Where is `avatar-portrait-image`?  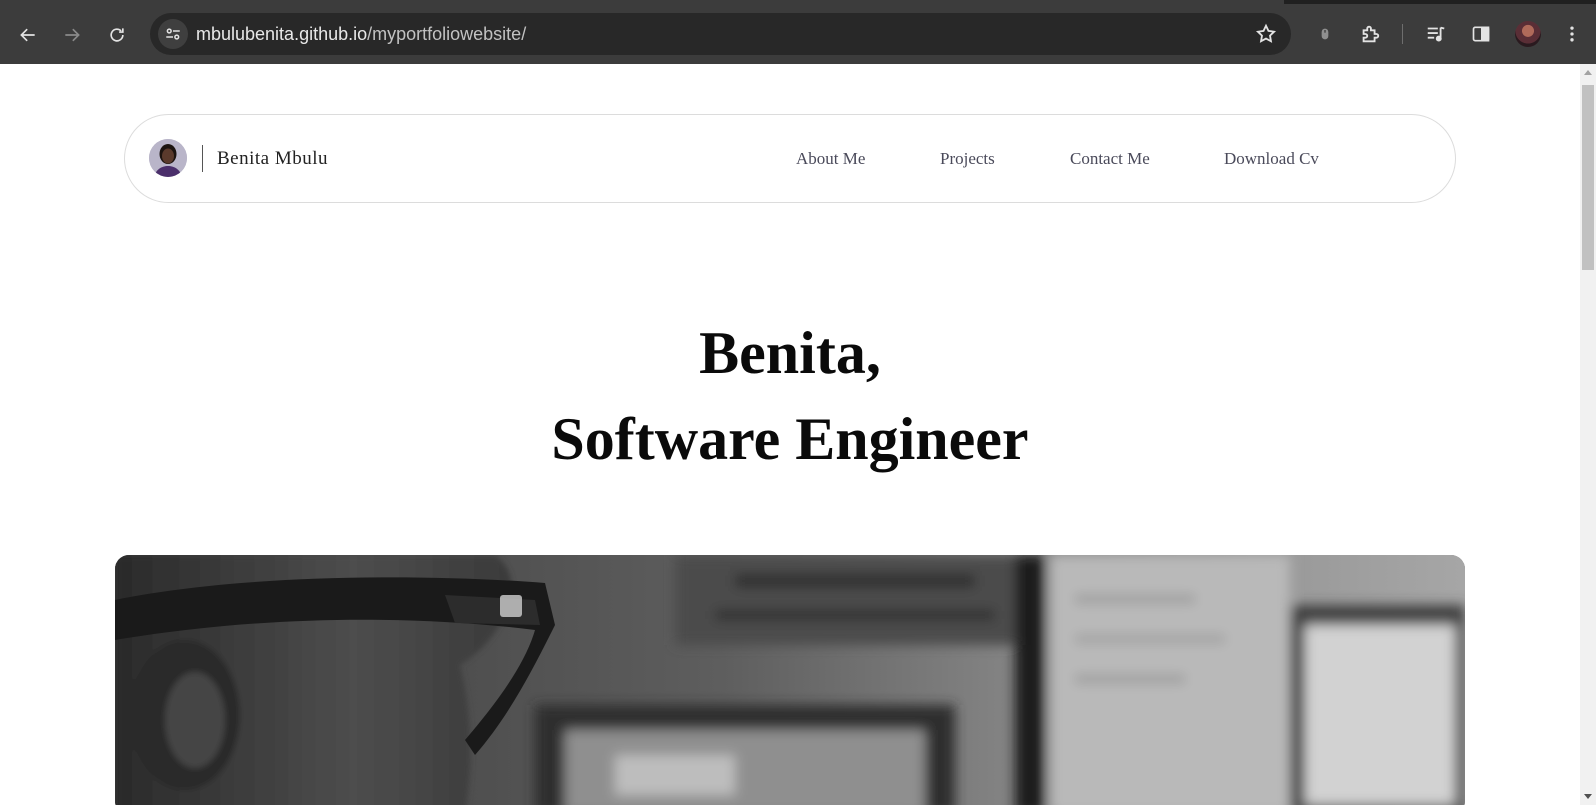
avatar-portrait-image is located at coordinates (168, 158).